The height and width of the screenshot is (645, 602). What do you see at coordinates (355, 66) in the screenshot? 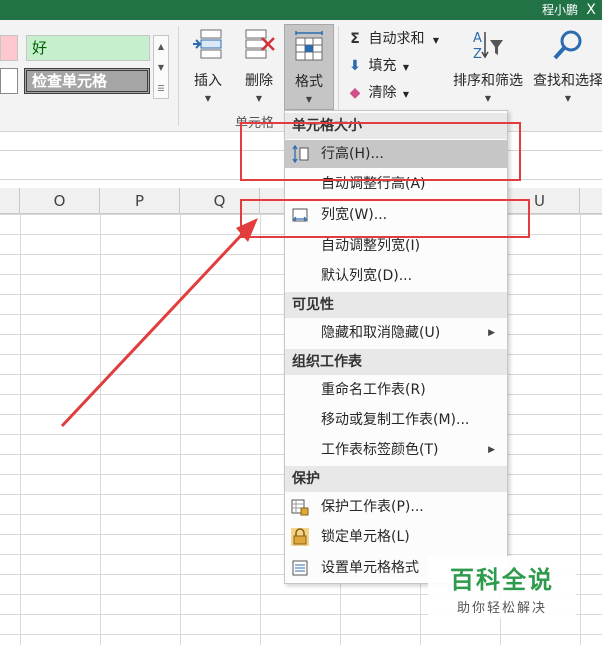
I see `fill-down-icon: ⬇` at bounding box center [355, 66].